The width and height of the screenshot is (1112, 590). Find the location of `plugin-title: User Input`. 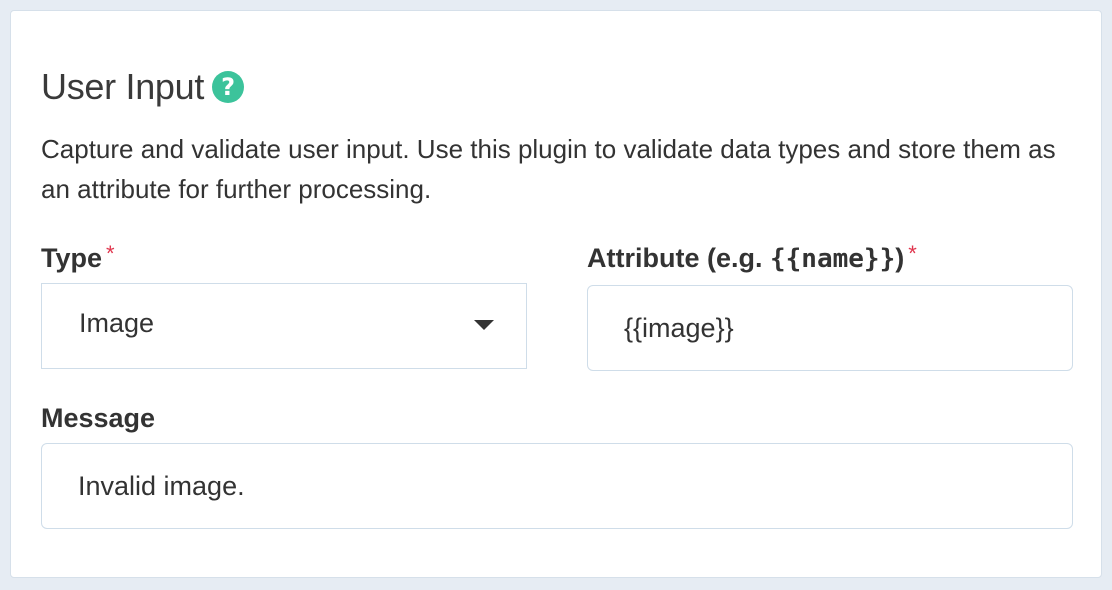

plugin-title: User Input is located at coordinates (123, 86).